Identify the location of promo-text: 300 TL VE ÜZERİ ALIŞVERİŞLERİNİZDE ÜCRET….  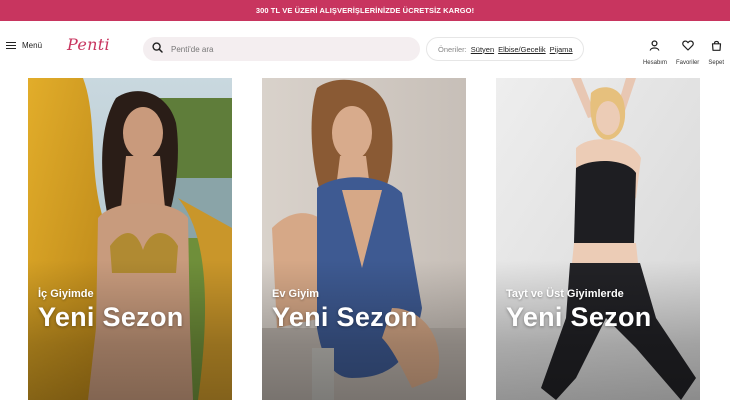
(365, 10).